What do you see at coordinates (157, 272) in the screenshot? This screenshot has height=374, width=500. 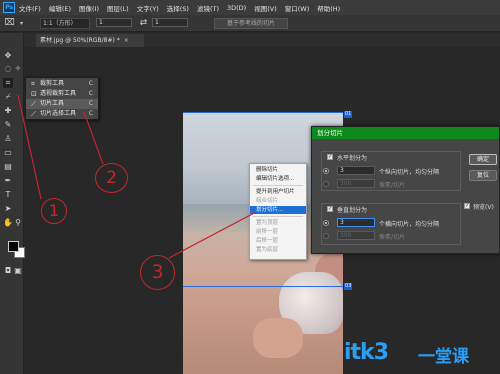 I see `annotation-circle-3: 3` at bounding box center [157, 272].